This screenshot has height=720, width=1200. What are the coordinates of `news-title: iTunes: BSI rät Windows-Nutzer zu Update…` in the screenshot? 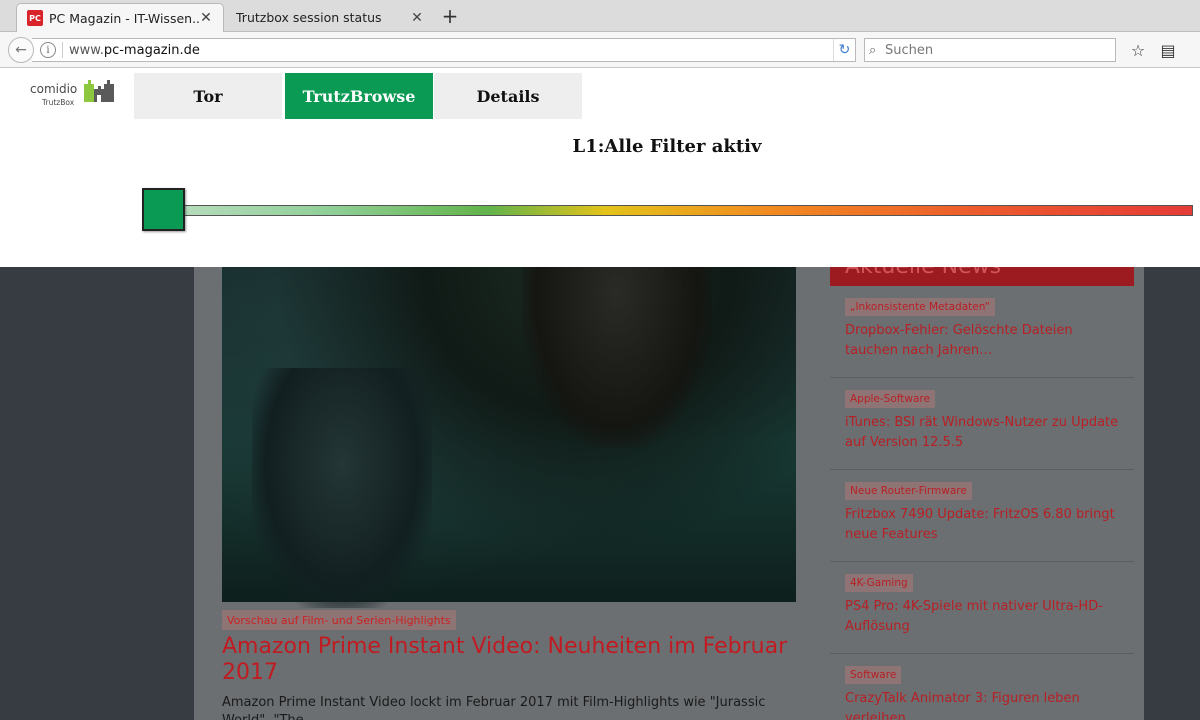 It's located at (982, 433).